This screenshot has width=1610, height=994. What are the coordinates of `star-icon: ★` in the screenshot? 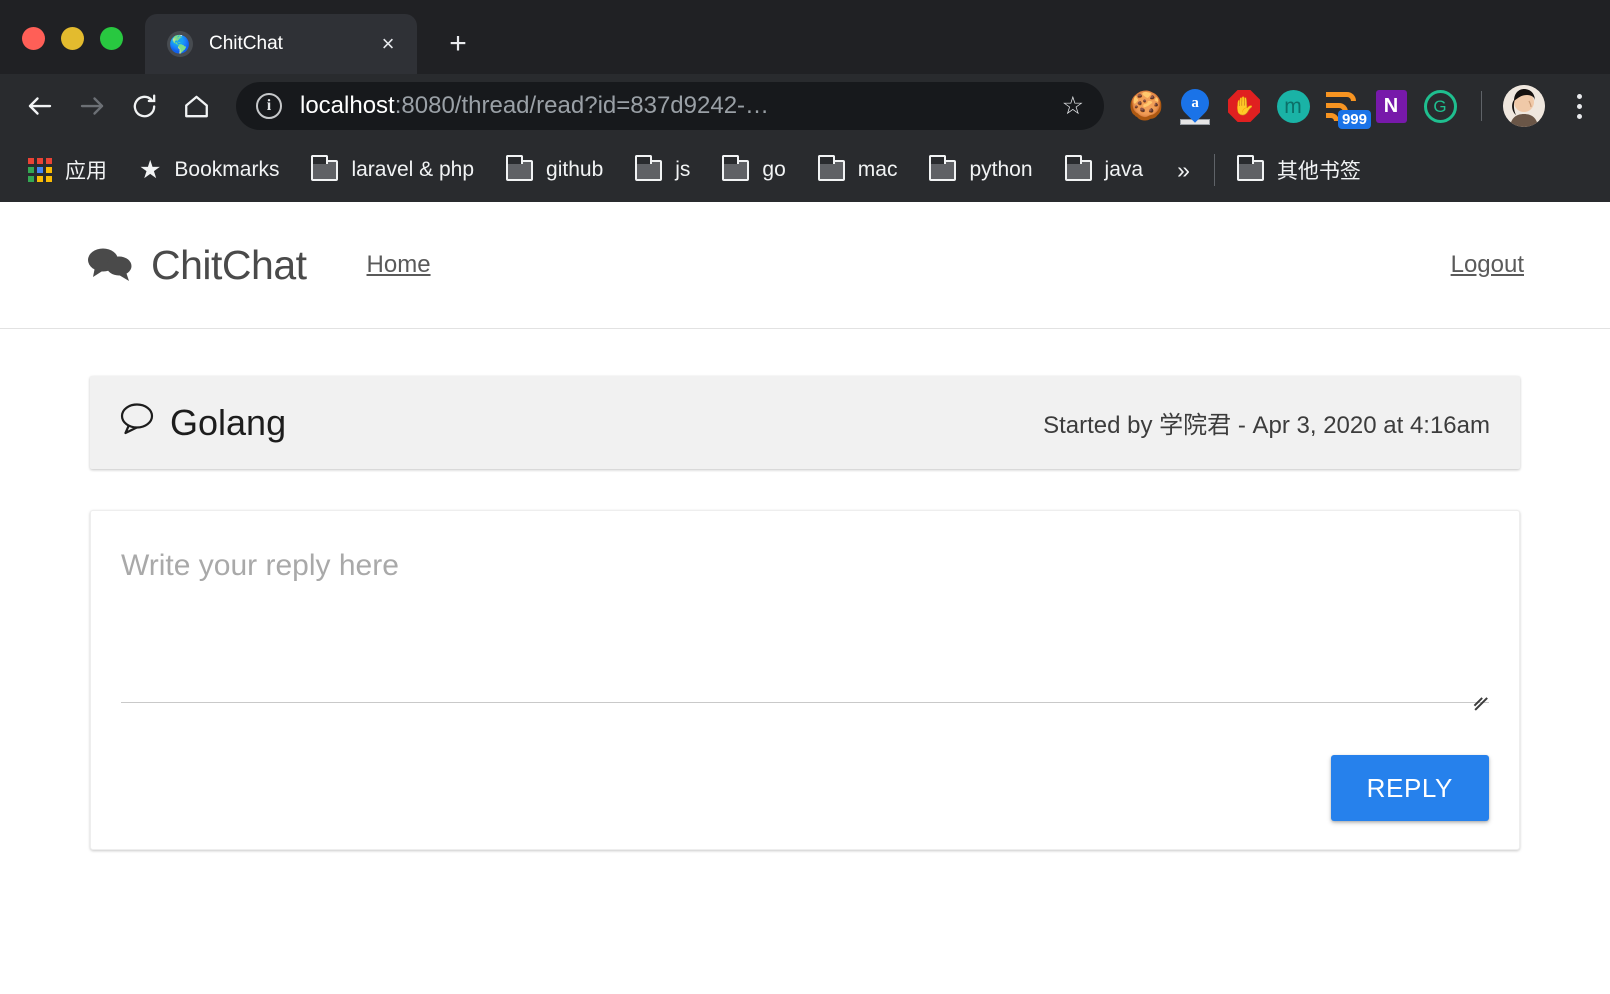 It's located at (150, 169).